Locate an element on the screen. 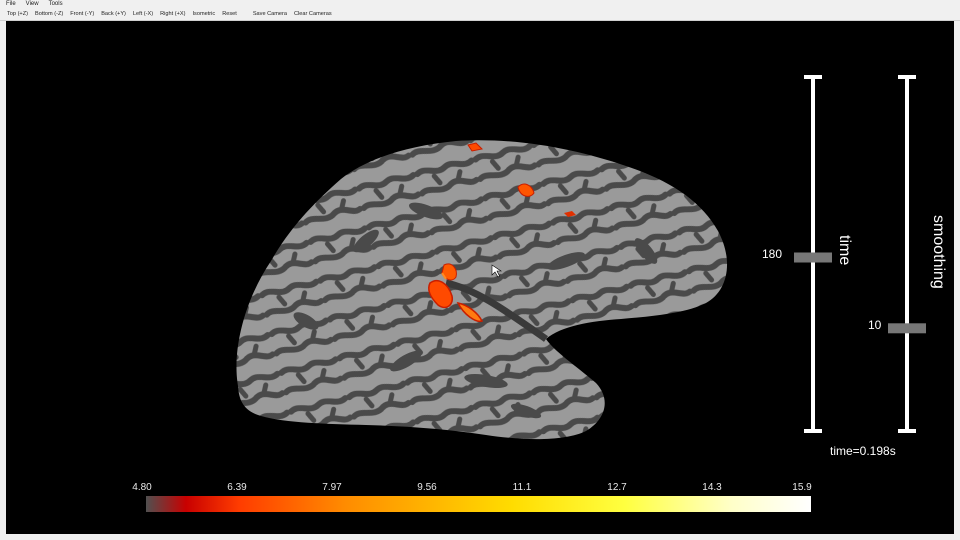 Image resolution: width=960 pixels, height=540 pixels. view-top-button: Top (+Z) is located at coordinates (17, 14).